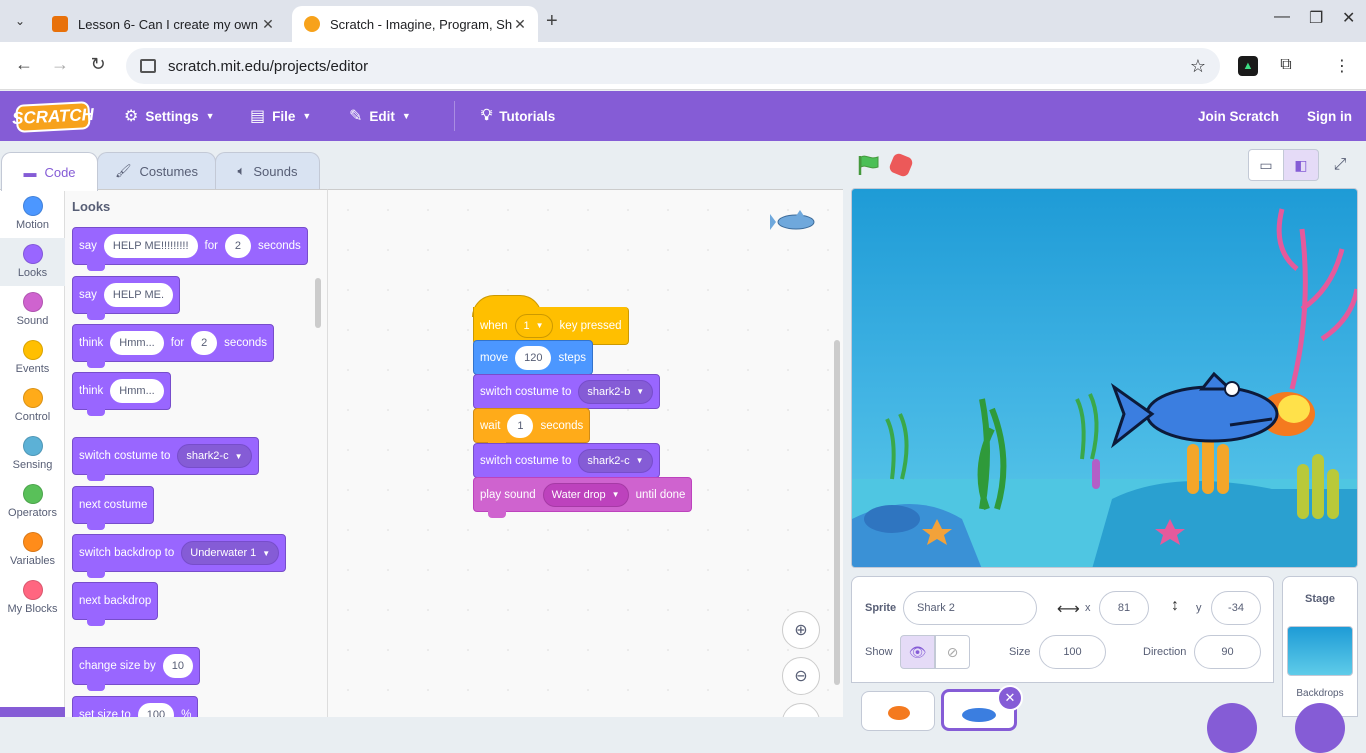 This screenshot has height=753, width=1366. Describe the element at coordinates (53, 117) in the screenshot. I see `scratch-logo: SCRATCH` at that location.